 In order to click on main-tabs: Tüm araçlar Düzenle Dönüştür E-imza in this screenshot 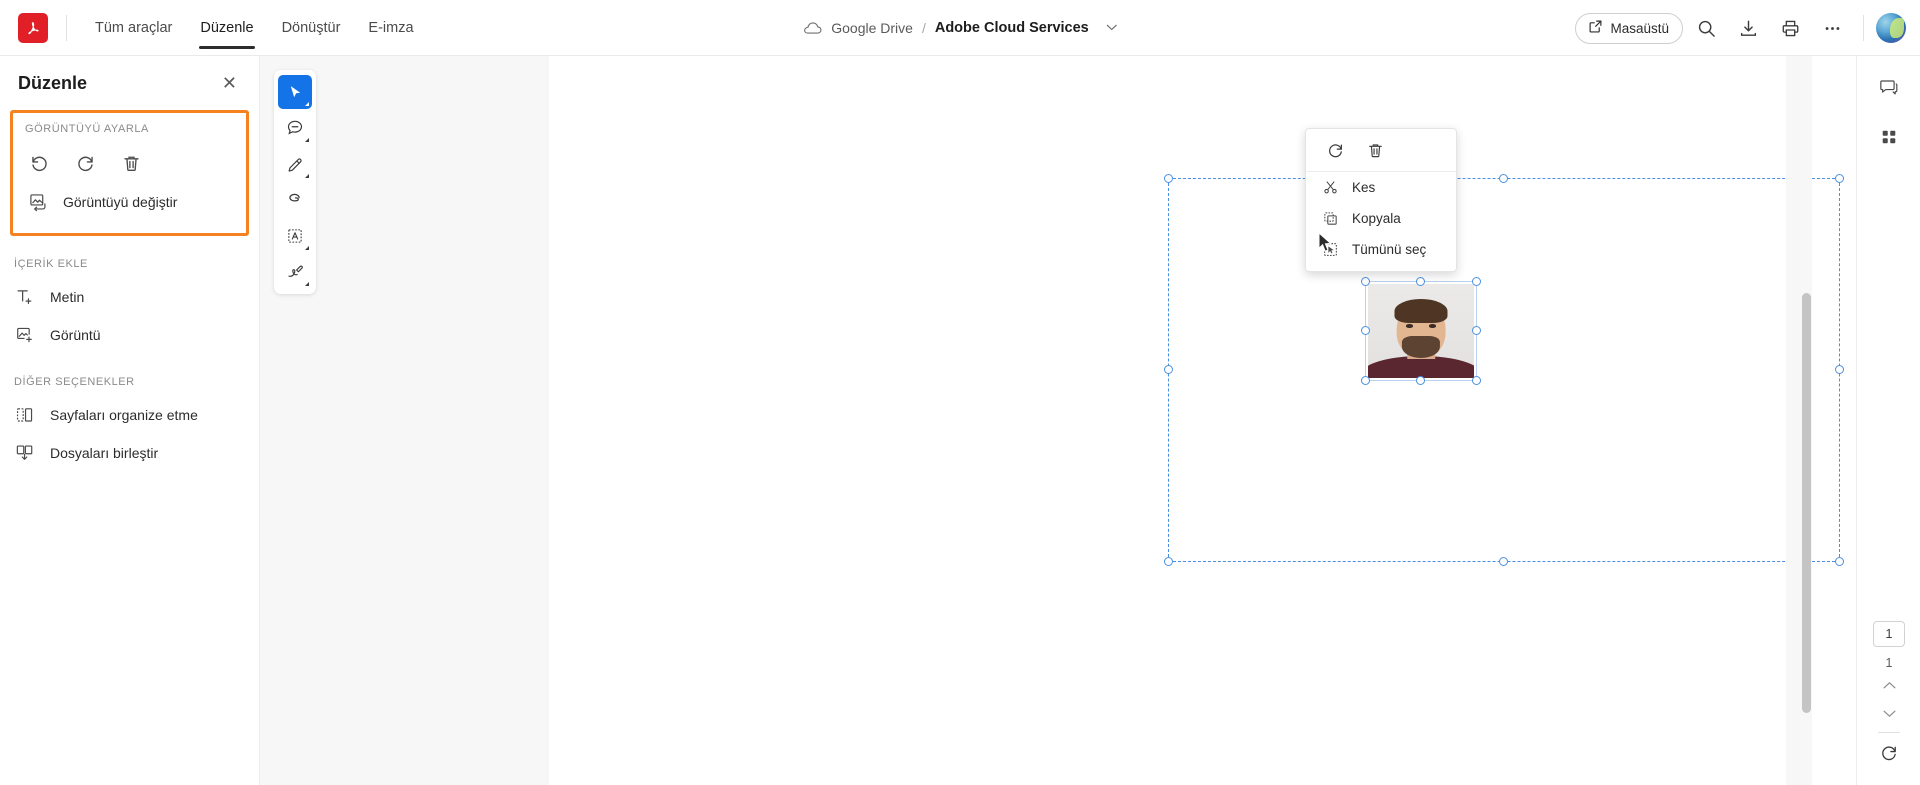, I will do `click(254, 28)`.